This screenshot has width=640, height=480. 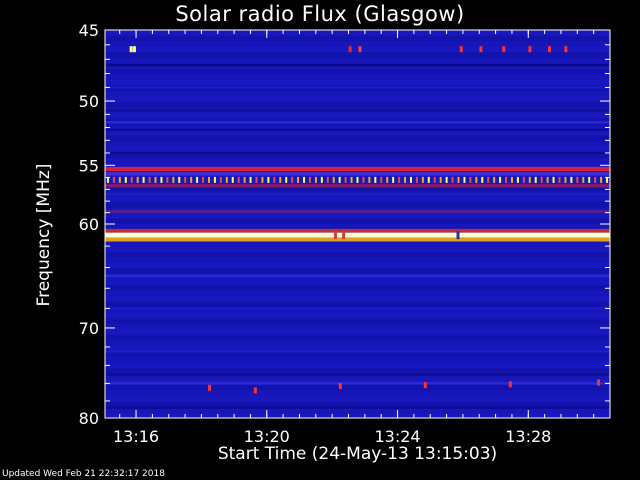 I want to click on updated-timestamp: Updated Wed Feb 21 22:32:17 2018, so click(x=83, y=474).